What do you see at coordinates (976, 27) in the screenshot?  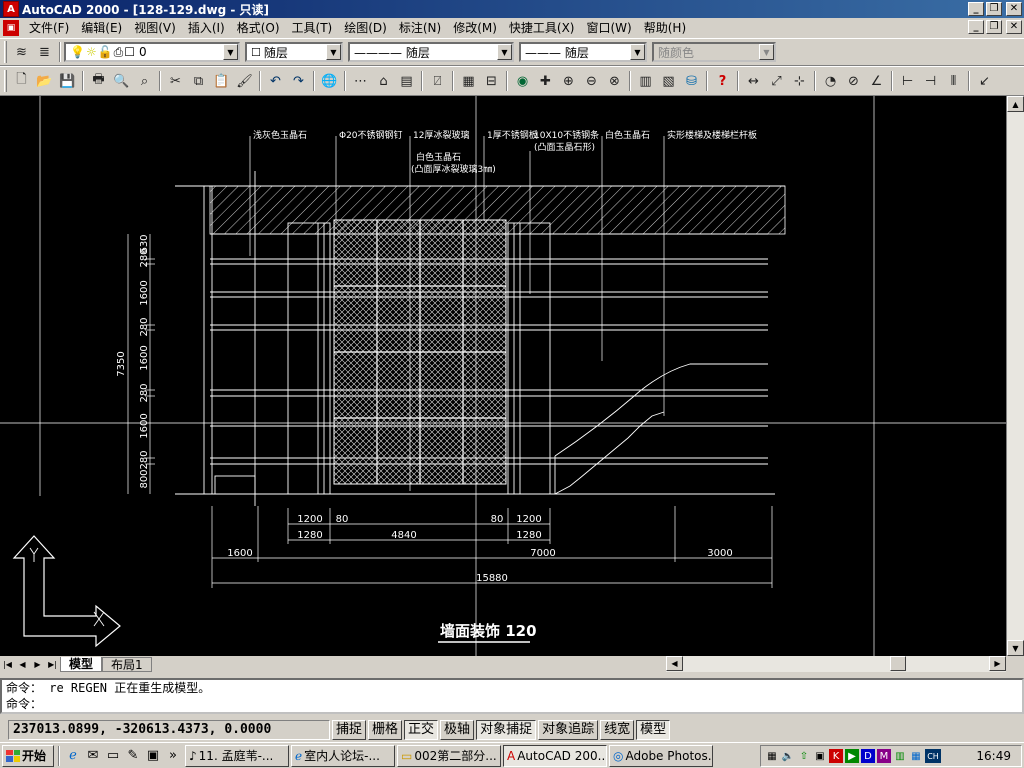 I see `doc-minimize-button: _` at bounding box center [976, 27].